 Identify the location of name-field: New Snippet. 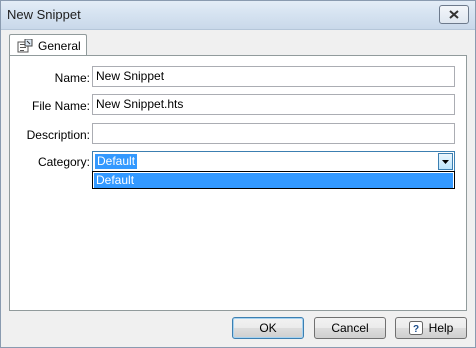
(273, 76).